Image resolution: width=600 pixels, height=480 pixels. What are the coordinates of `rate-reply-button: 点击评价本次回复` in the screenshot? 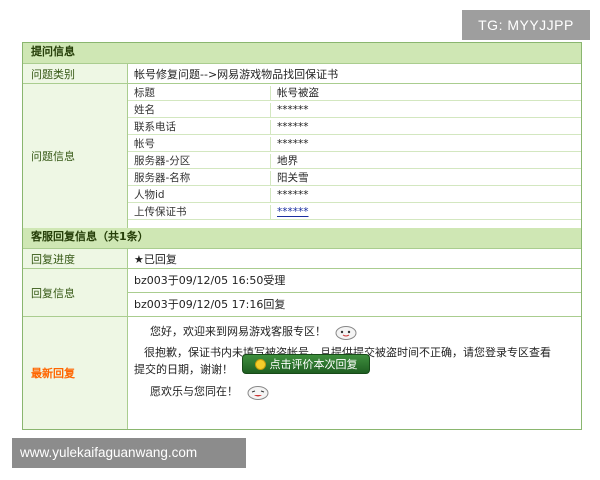 It's located at (306, 364).